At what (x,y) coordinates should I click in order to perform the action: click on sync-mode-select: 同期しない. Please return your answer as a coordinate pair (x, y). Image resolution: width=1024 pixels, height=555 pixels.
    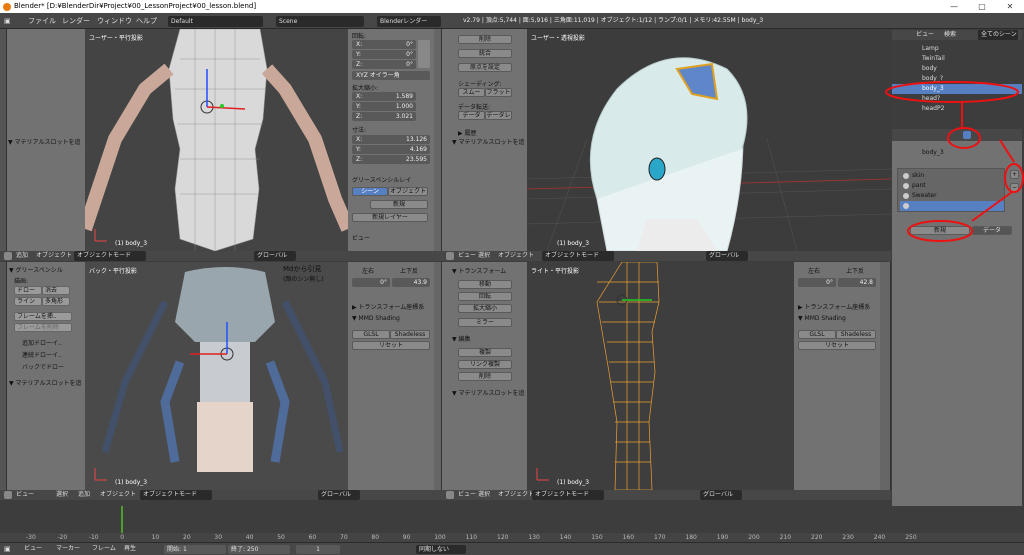
    Looking at the image, I should click on (441, 549).